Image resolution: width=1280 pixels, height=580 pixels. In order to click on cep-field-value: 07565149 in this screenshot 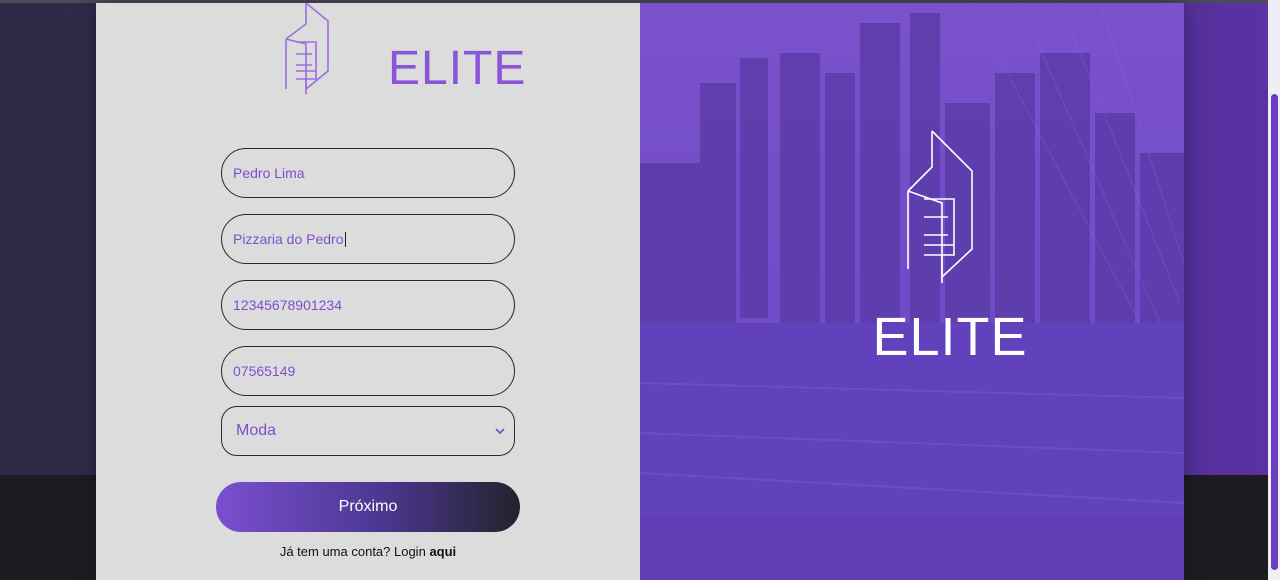, I will do `click(264, 371)`.